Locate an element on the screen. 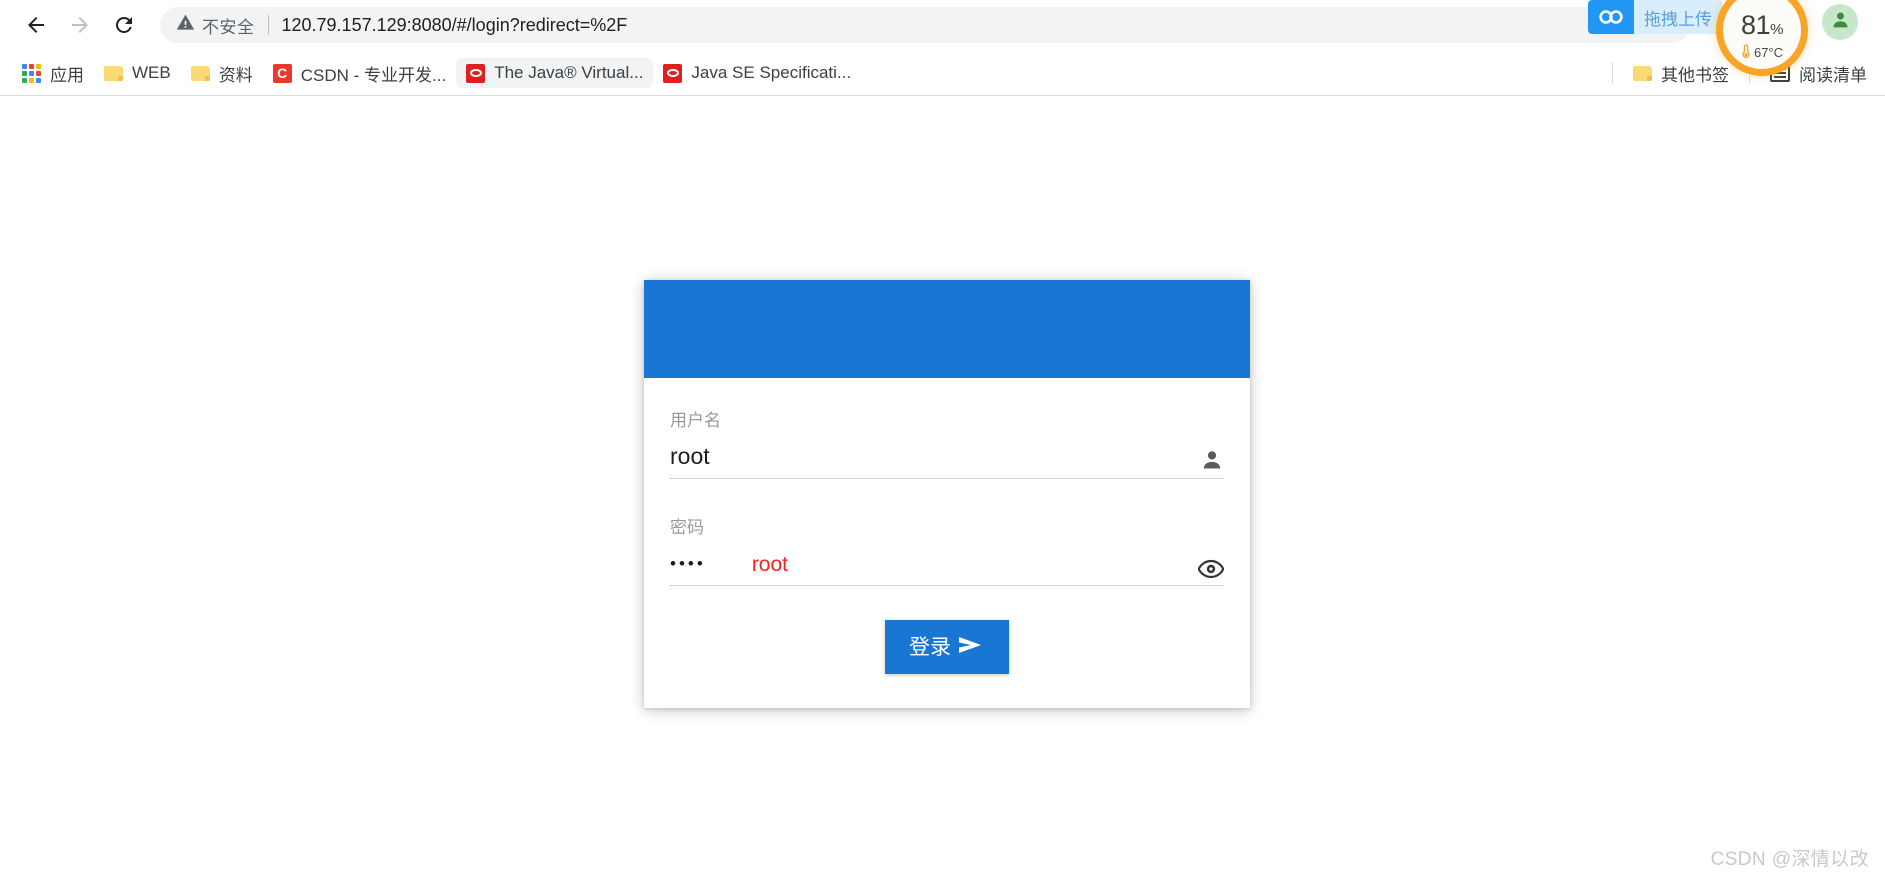  security-label: 不安全 is located at coordinates (228, 27).